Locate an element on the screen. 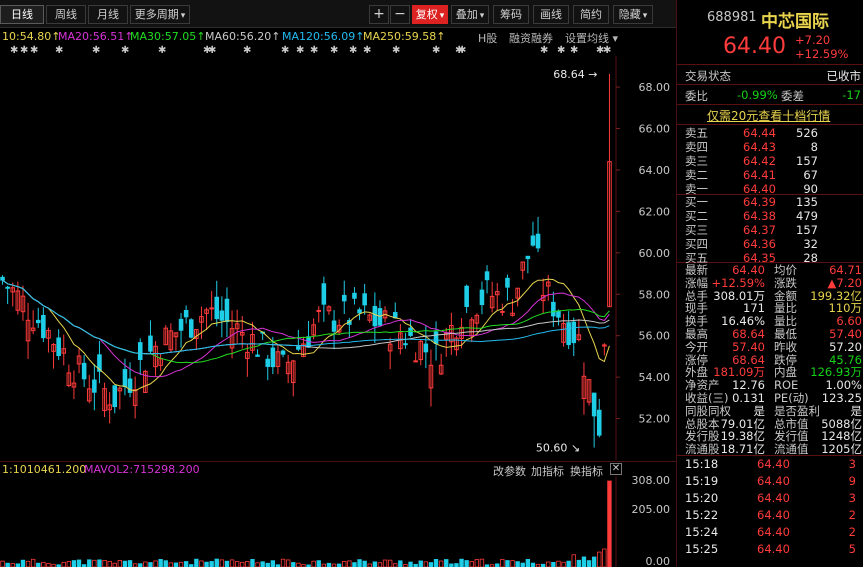  level2-promo-link: 仅需20元查看十档行情 is located at coordinates (768, 115).